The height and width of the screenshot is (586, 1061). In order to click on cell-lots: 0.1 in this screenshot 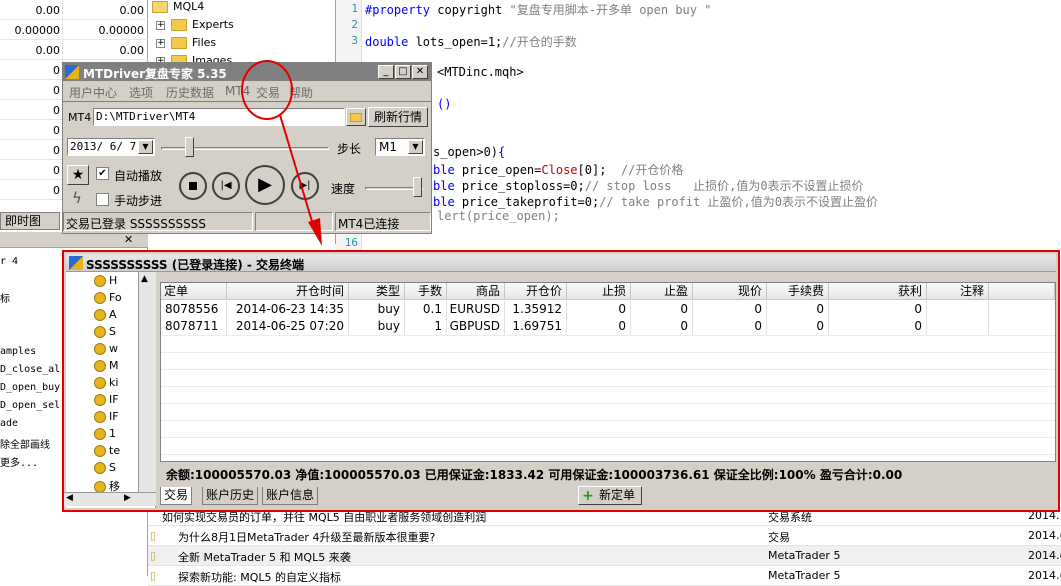, I will do `click(426, 309)`.